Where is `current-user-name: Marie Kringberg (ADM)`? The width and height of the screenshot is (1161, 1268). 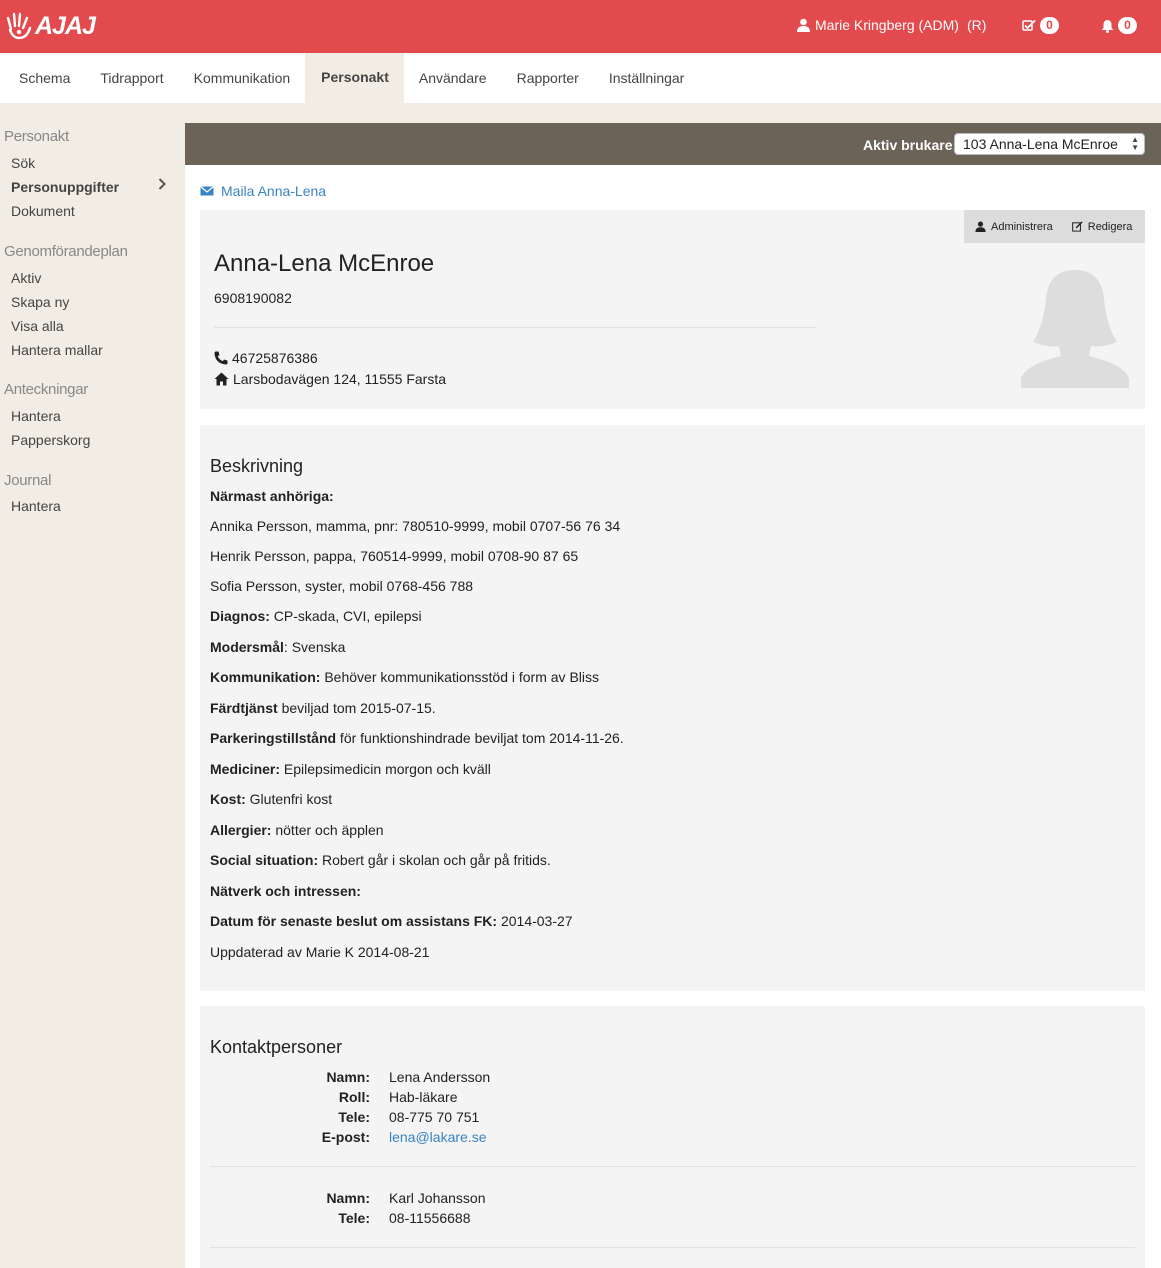 current-user-name: Marie Kringberg (ADM) is located at coordinates (887, 25).